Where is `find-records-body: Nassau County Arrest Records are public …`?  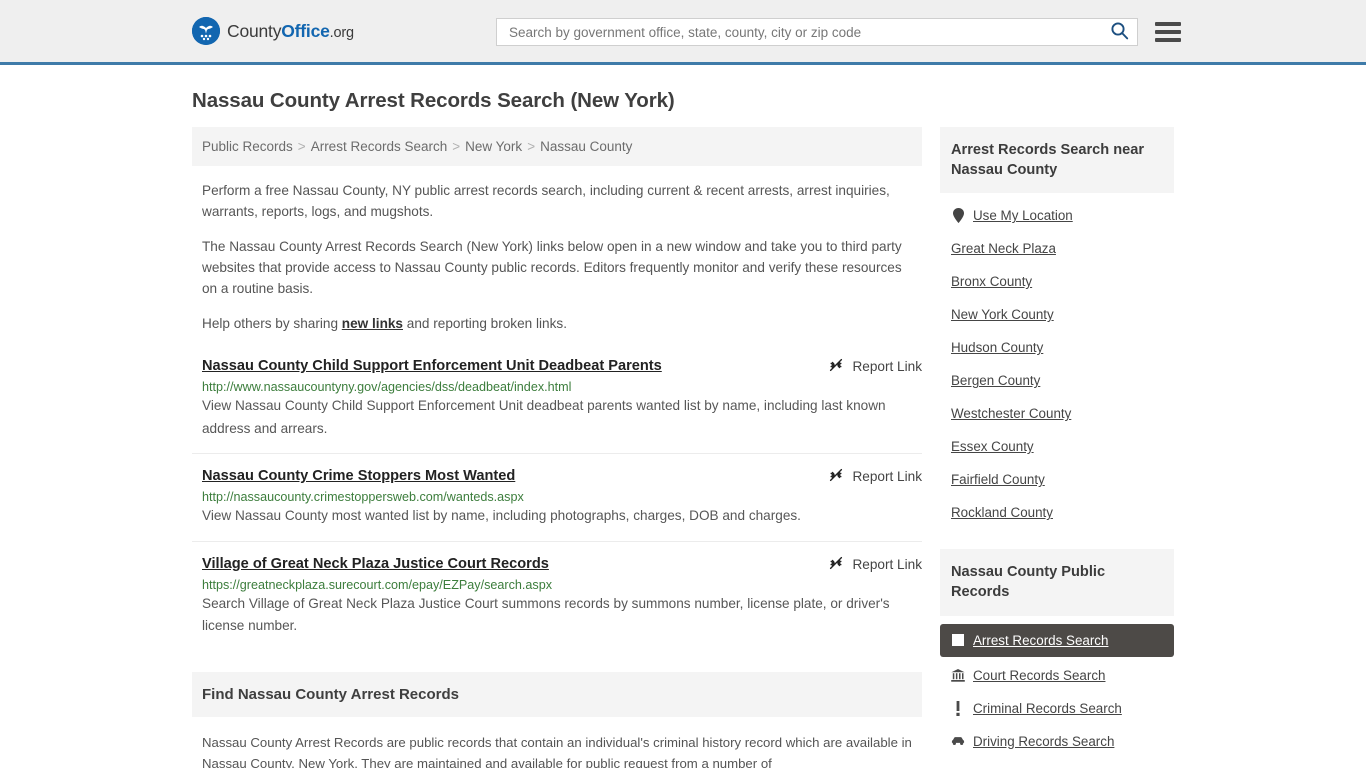
find-records-body: Nassau County Arrest Records are public … is located at coordinates (557, 751).